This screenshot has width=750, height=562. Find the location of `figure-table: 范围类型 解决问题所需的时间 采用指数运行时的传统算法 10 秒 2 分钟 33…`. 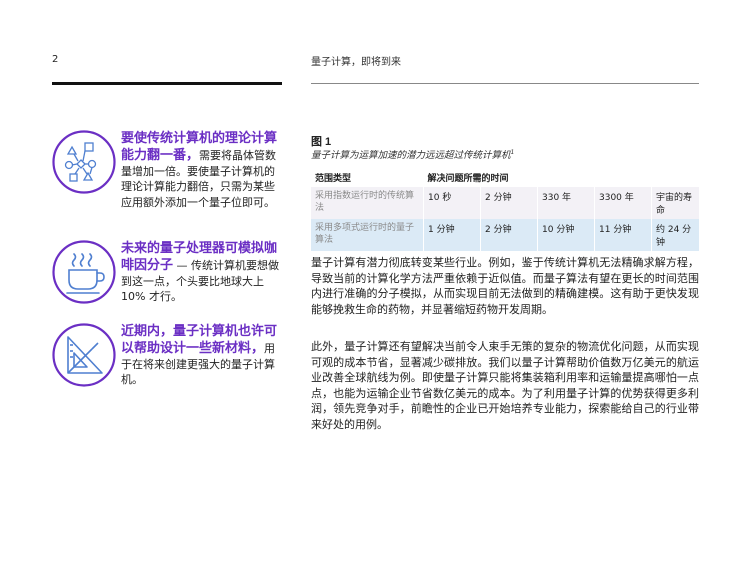

figure-table: 范围类型 解决问题所需的时间 采用指数运行时的传统算法 10 秒 2 分钟 33… is located at coordinates (505, 209).